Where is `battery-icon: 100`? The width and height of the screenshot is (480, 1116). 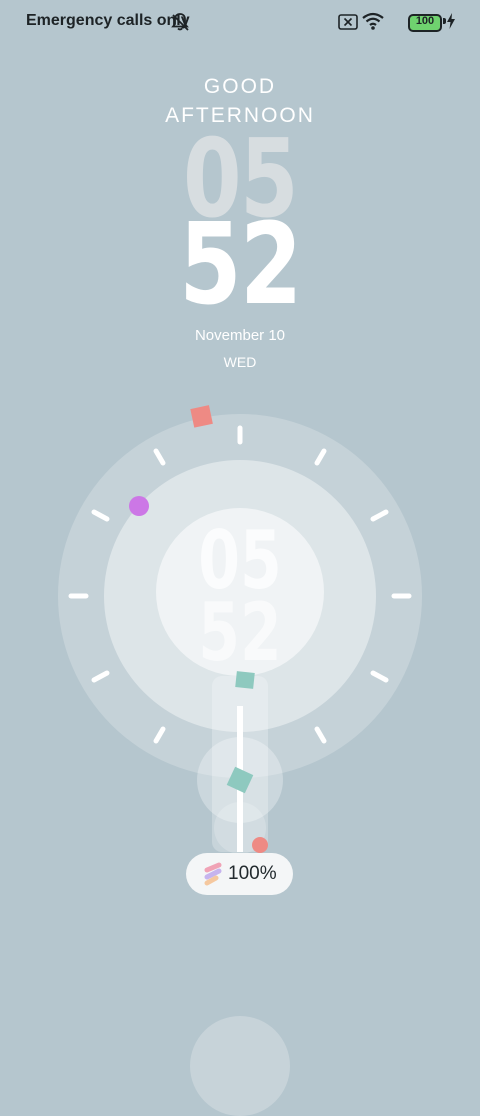
battery-icon: 100 is located at coordinates (425, 23).